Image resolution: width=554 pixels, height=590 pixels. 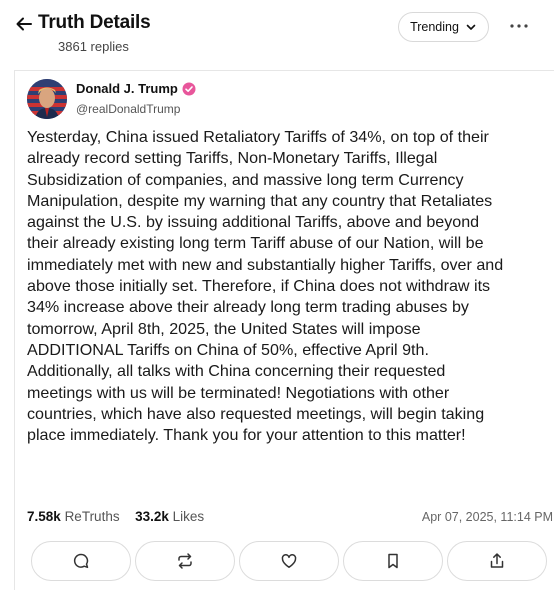 I want to click on sort-dropdown-button: Trending, so click(x=443, y=27).